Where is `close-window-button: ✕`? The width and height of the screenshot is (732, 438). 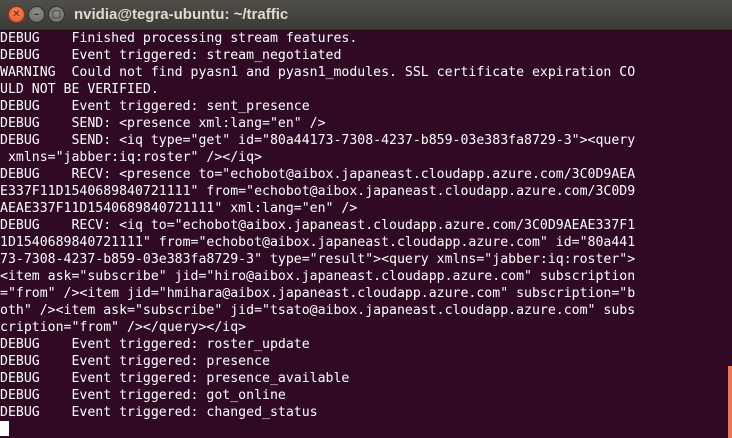 close-window-button: ✕ is located at coordinates (16, 14).